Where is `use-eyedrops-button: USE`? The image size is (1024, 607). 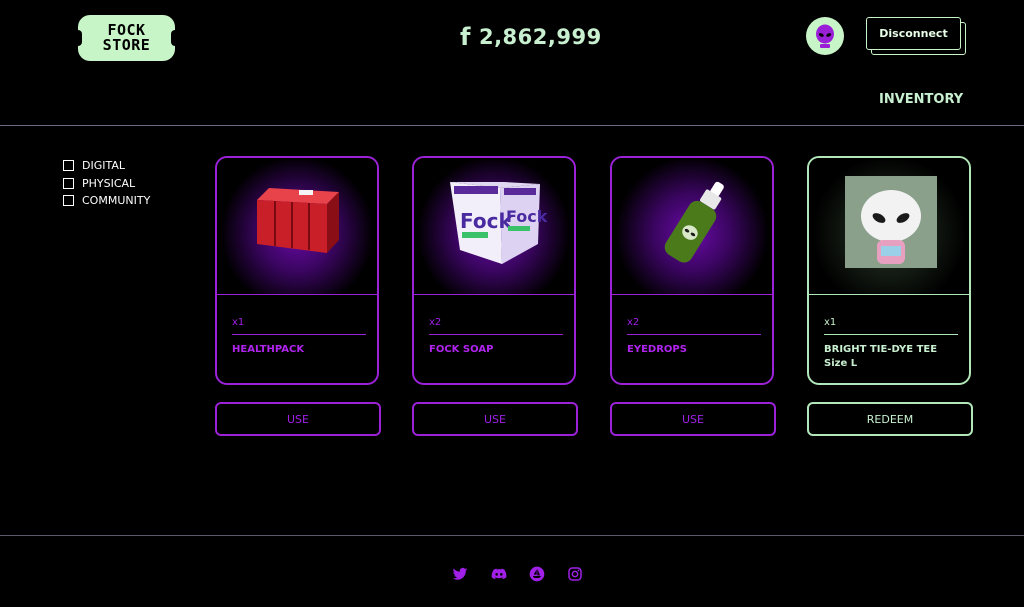
use-eyedrops-button: USE is located at coordinates (693, 419).